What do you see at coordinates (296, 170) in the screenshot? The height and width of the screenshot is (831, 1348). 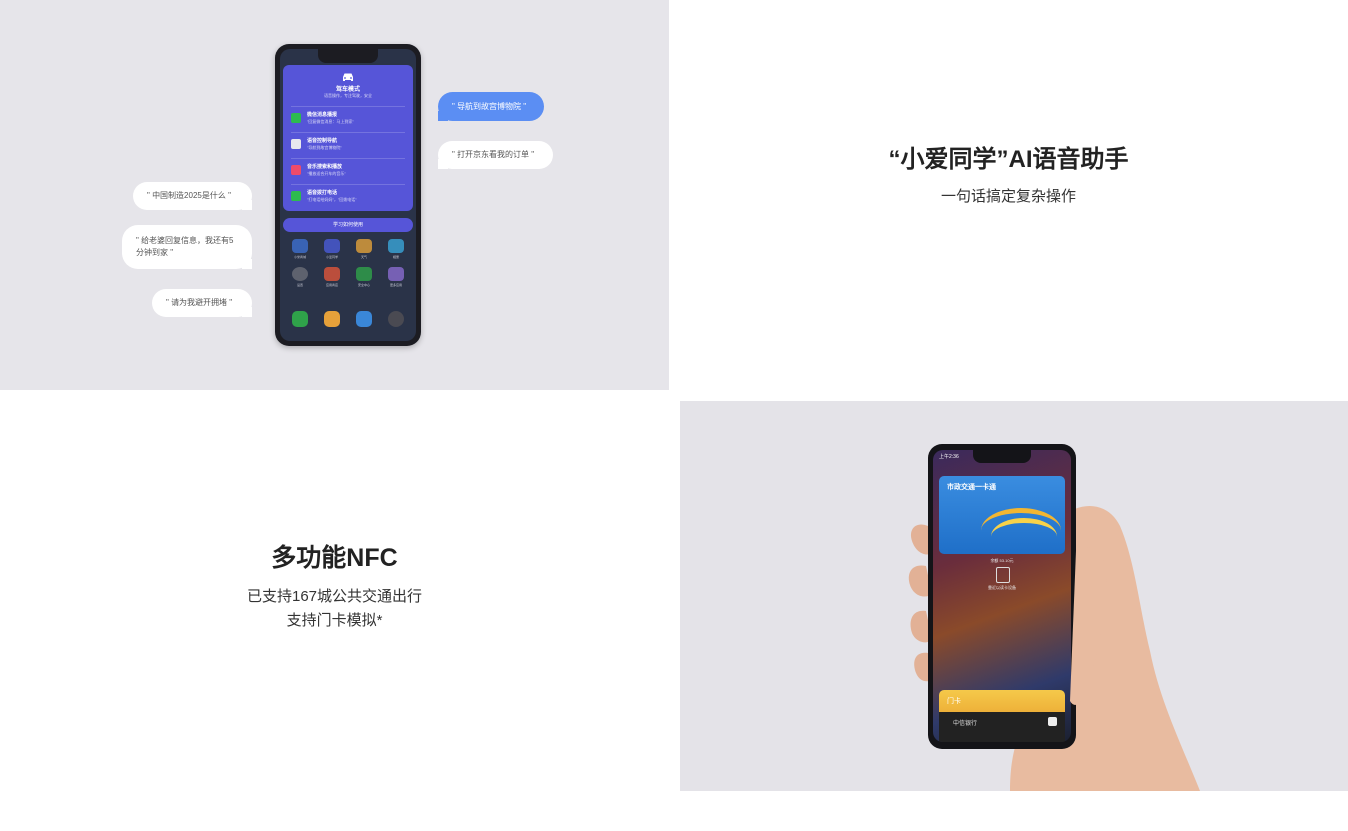 I see `music-icon` at bounding box center [296, 170].